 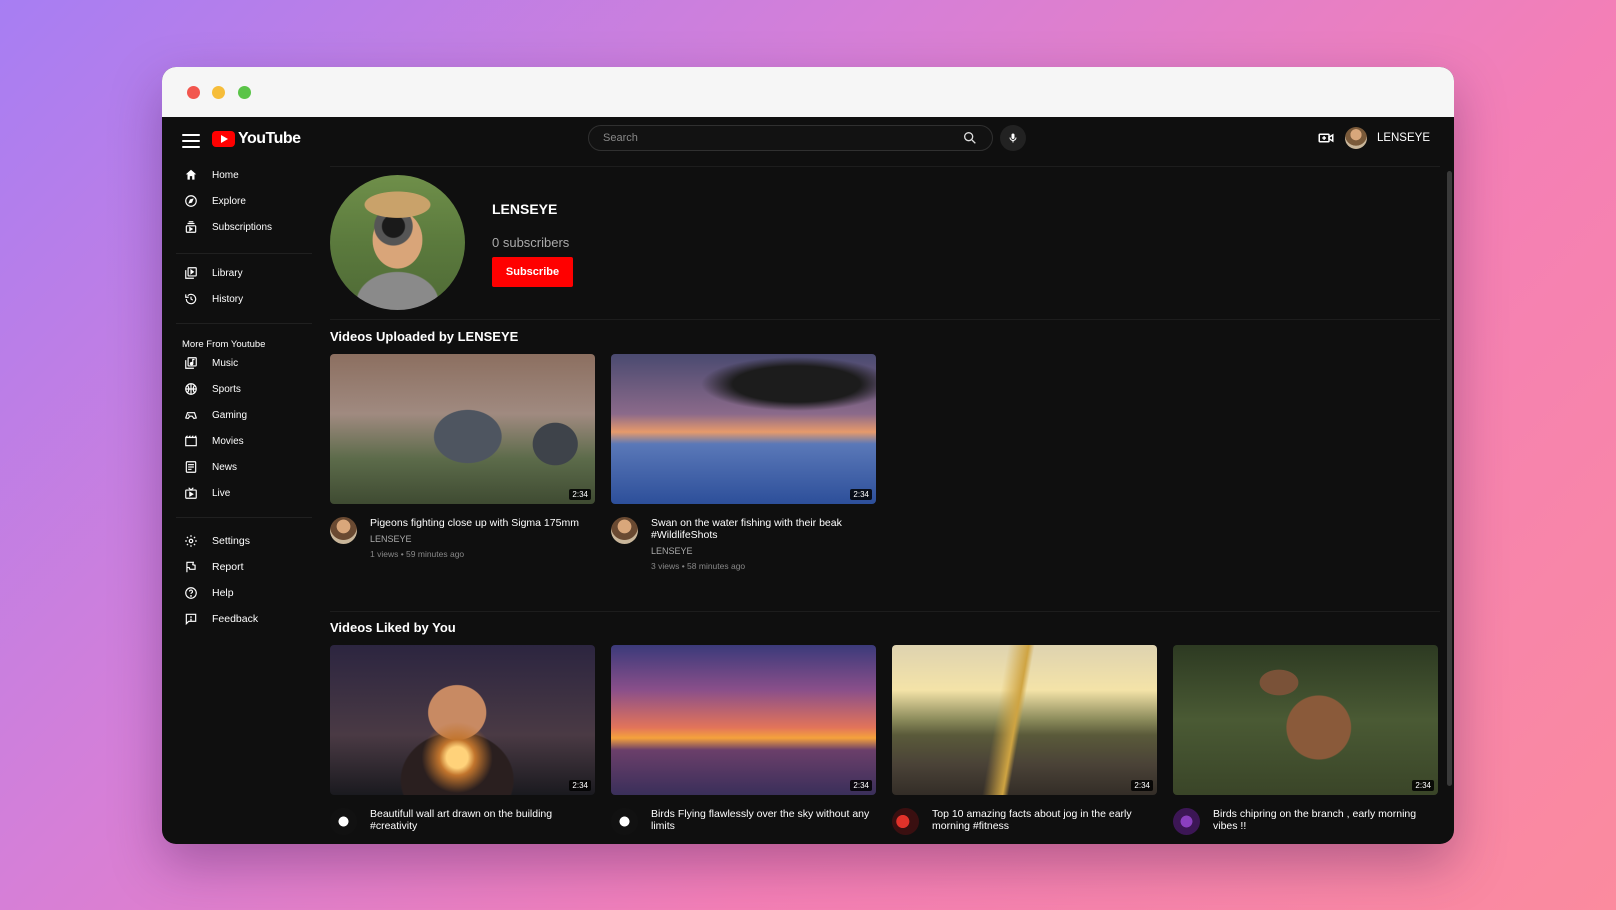 I want to click on sidebar-item-news: News, so click(x=210, y=467).